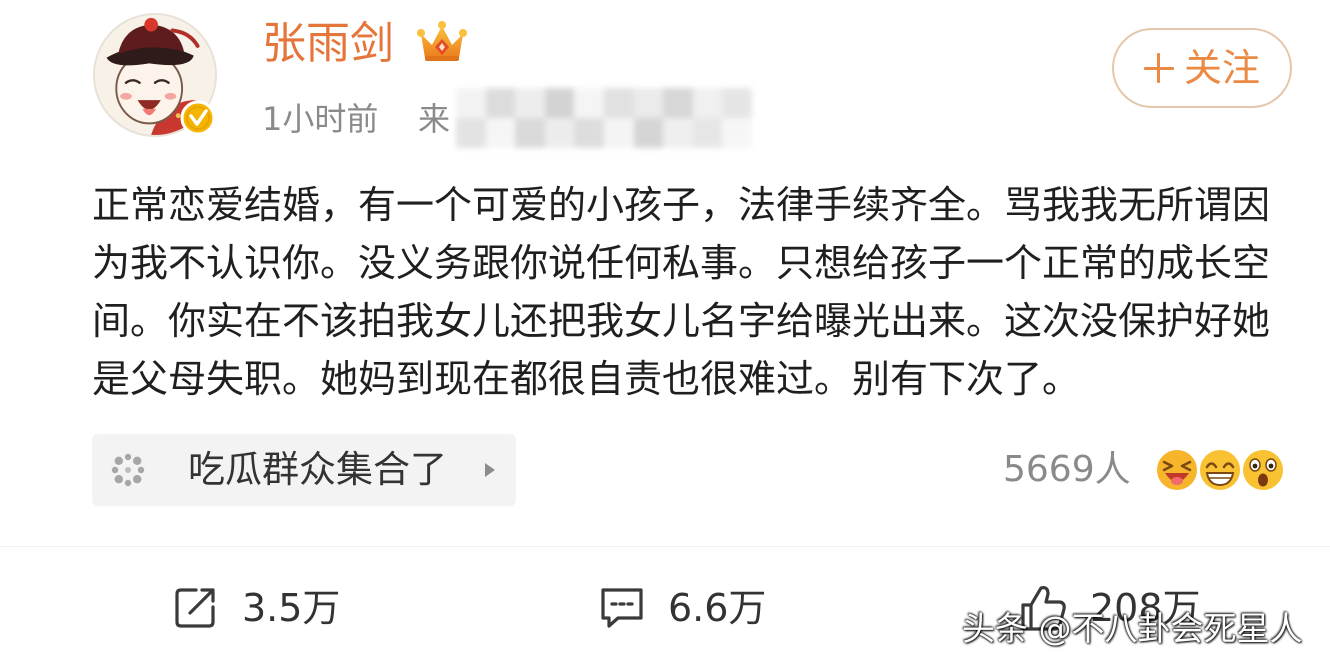 The width and height of the screenshot is (1330, 668). What do you see at coordinates (442, 42) in the screenshot?
I see `crown-icon` at bounding box center [442, 42].